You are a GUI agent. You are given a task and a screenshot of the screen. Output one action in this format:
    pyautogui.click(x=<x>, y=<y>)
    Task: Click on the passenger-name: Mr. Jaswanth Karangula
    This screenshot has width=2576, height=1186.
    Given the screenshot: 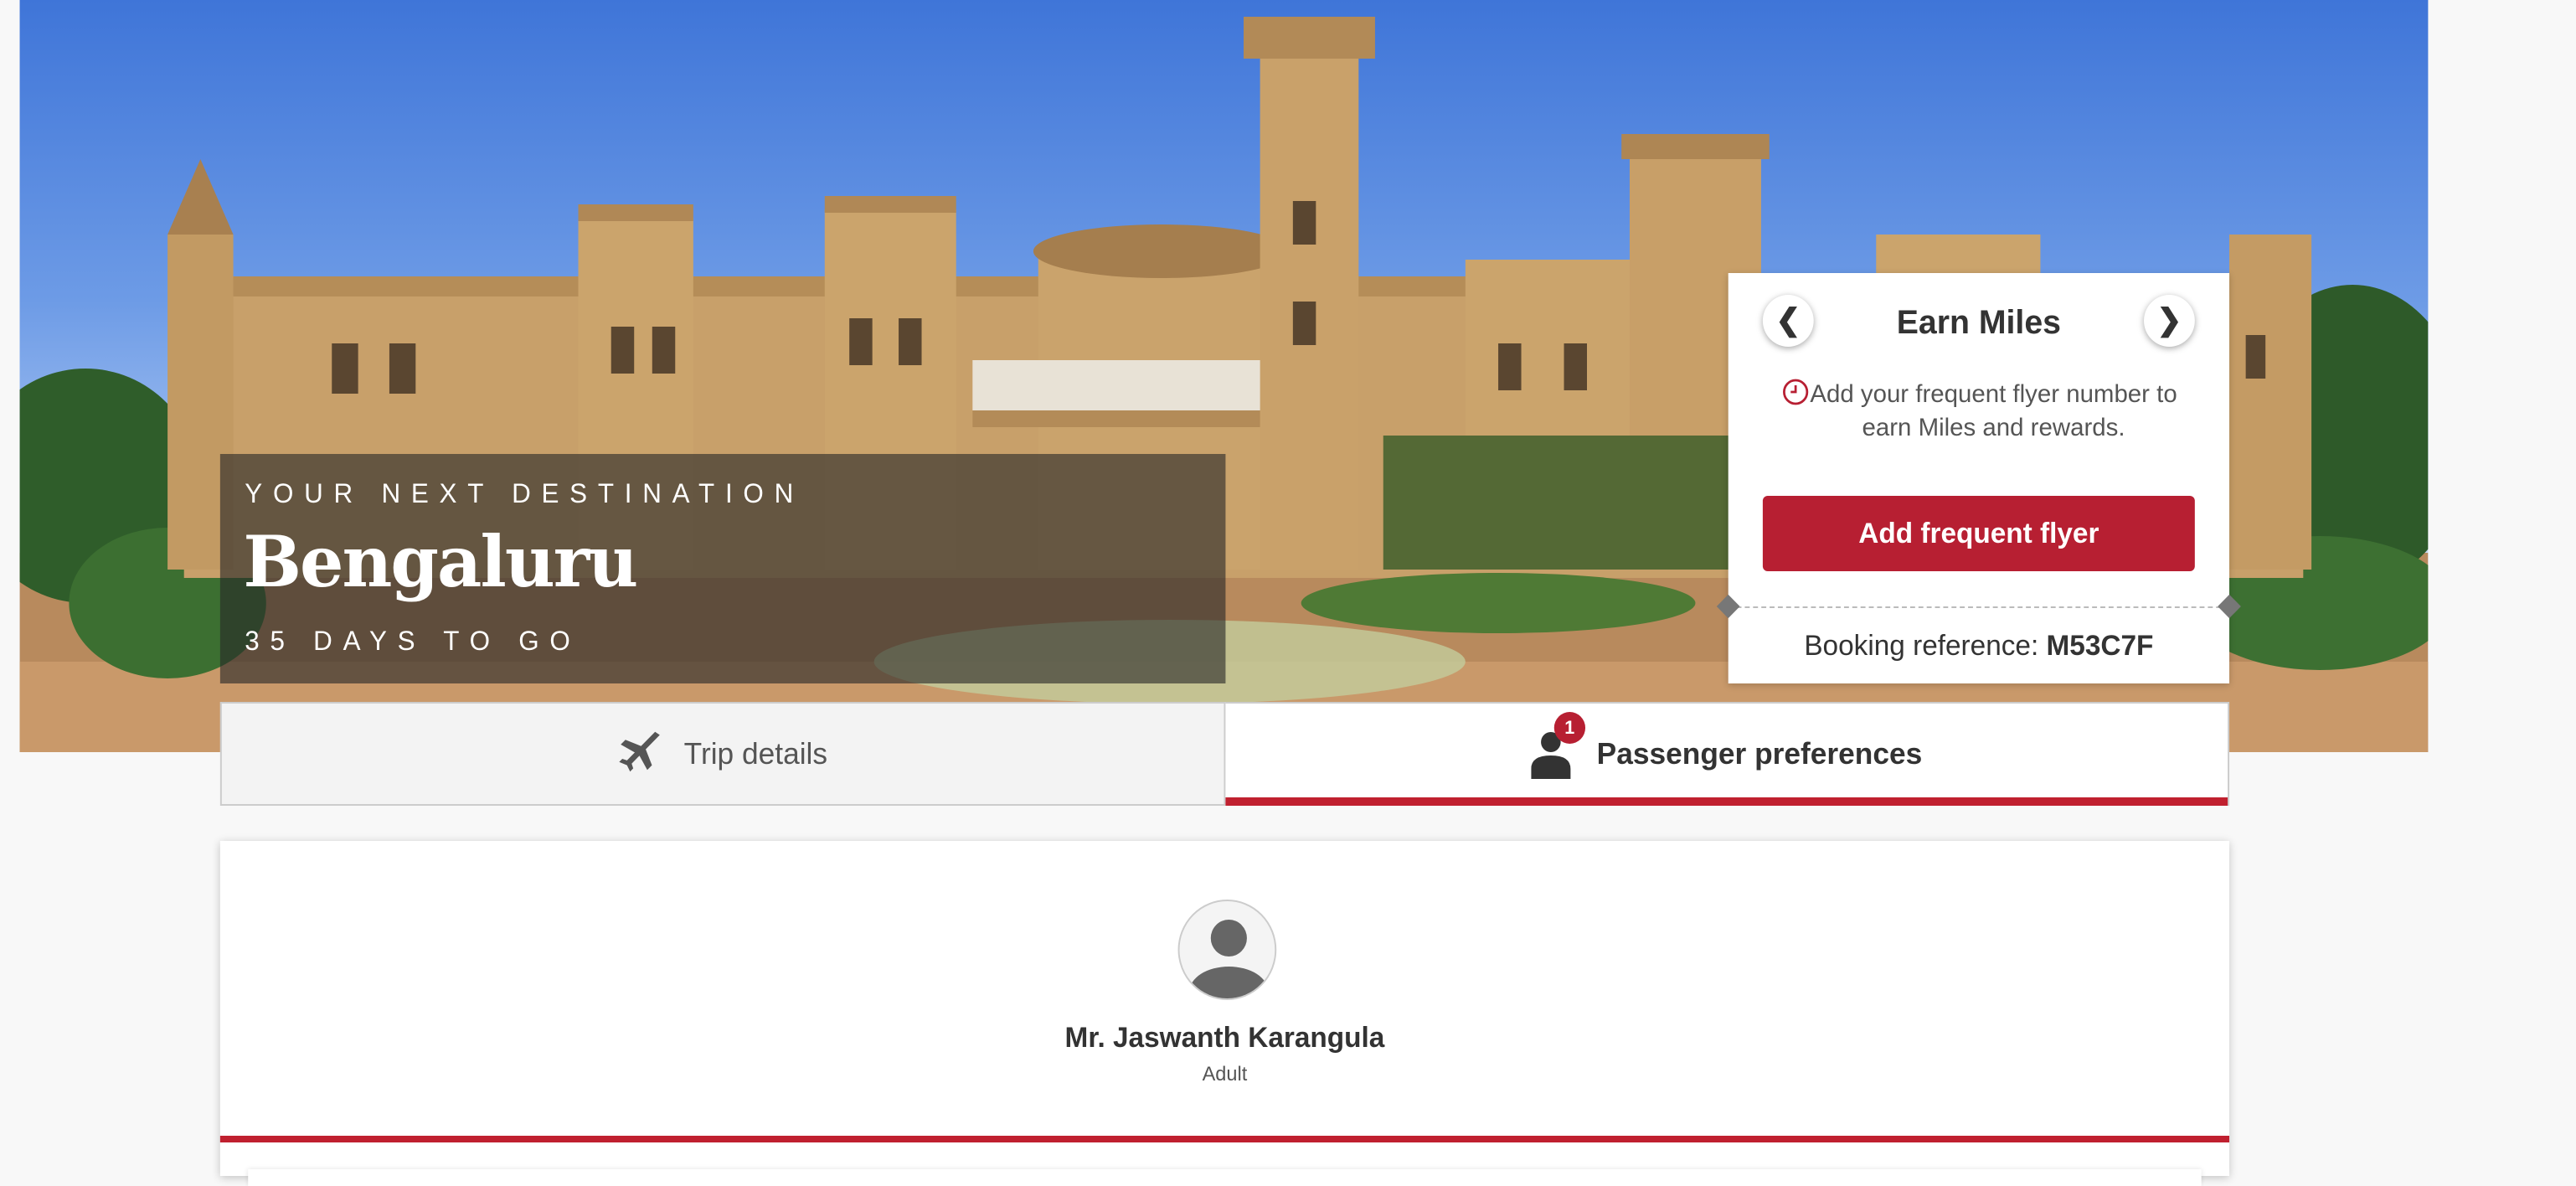 What is the action you would take?
    pyautogui.click(x=1224, y=1038)
    